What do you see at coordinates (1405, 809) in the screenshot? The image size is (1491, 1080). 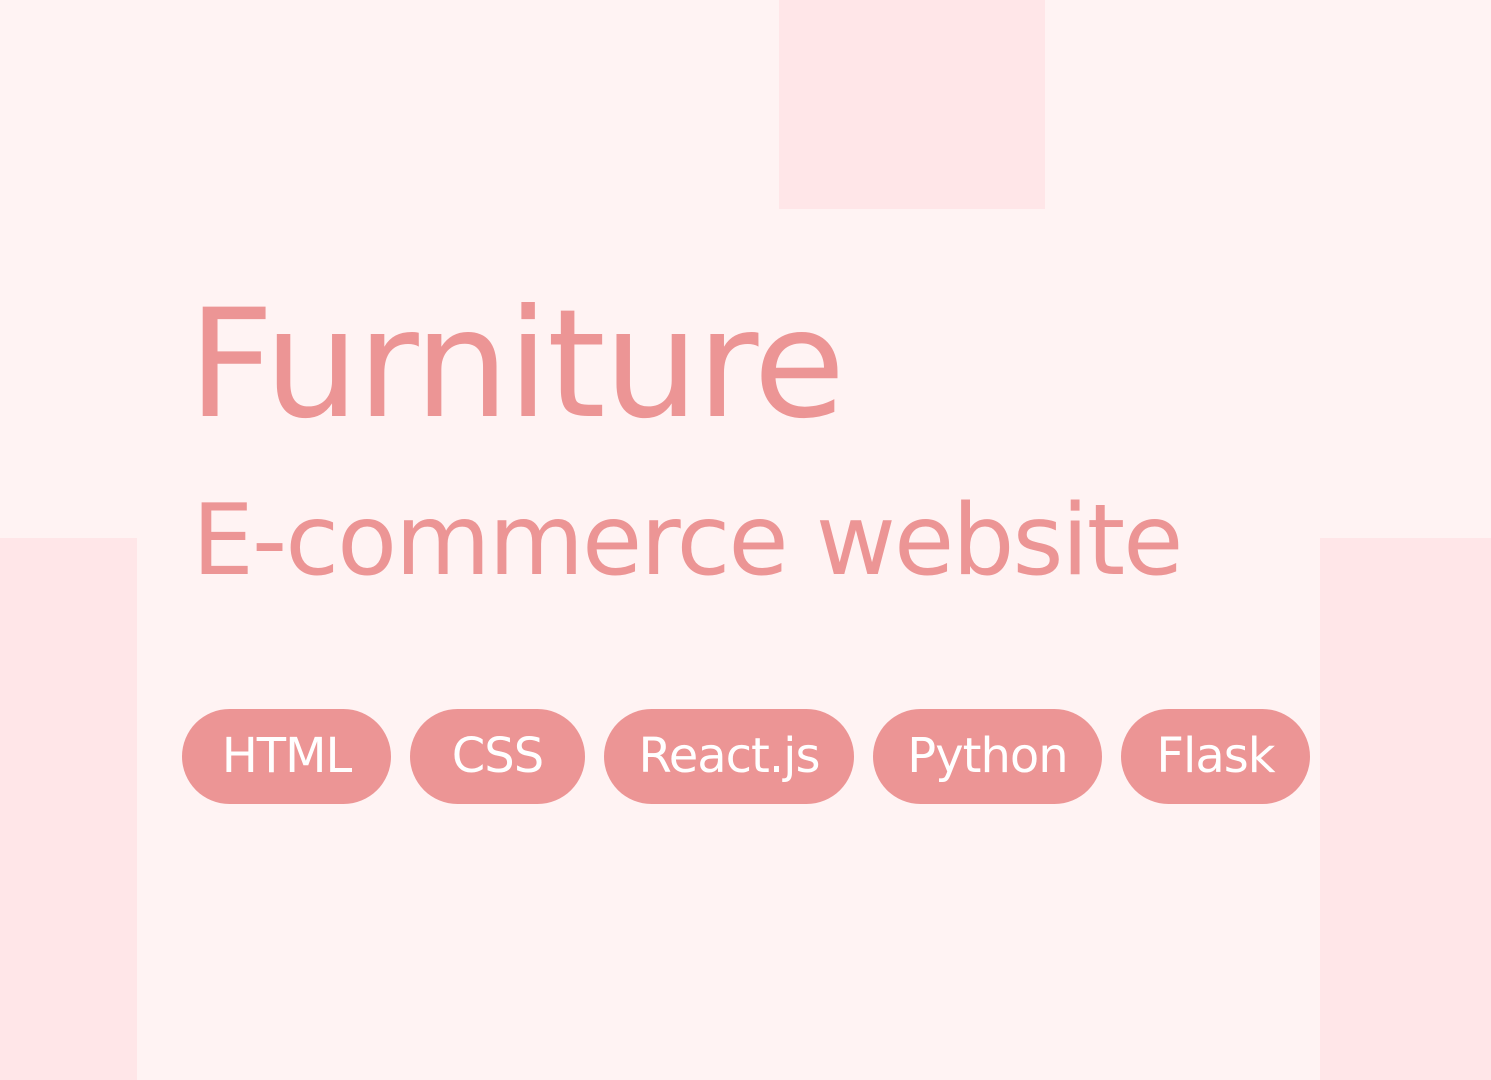 I see `decorative-block-right` at bounding box center [1405, 809].